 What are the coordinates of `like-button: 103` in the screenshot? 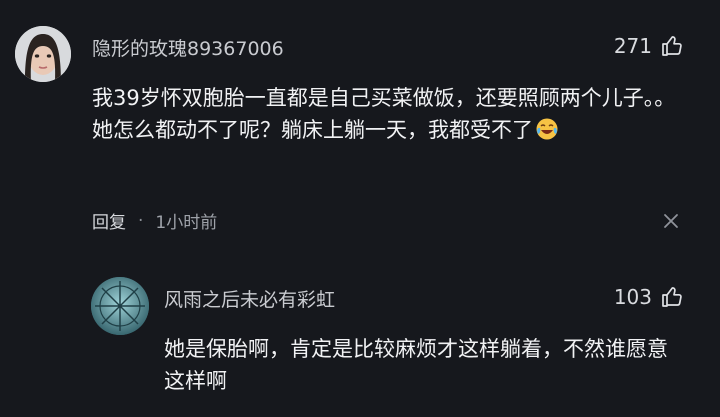 It's located at (649, 297).